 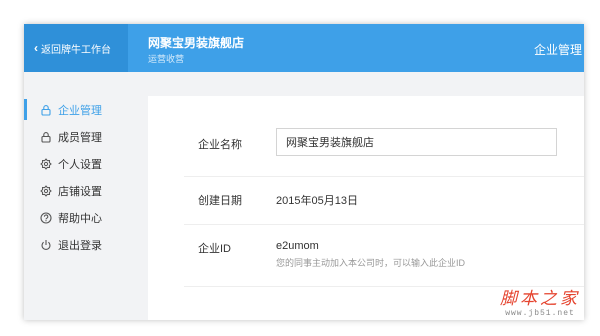 I want to click on sidebar-item-store-settings: 店铺设置, so click(x=76, y=190).